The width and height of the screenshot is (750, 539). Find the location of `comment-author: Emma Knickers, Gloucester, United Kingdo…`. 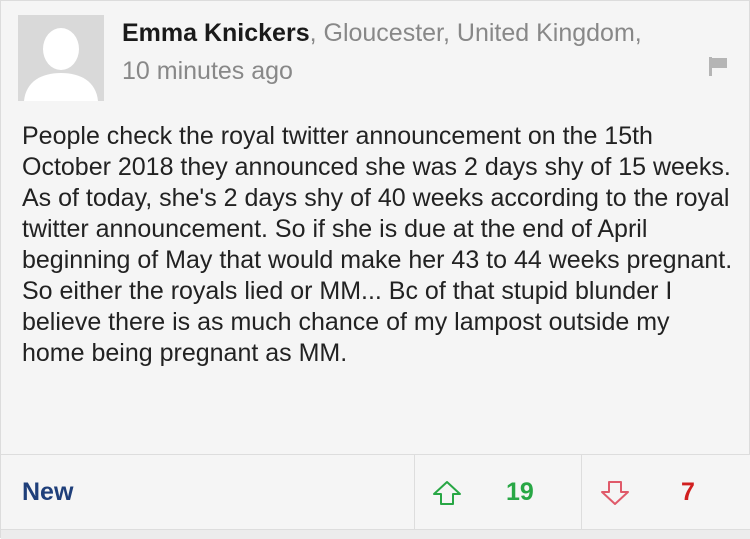

comment-author: Emma Knickers, Gloucester, United Kingdo… is located at coordinates (382, 33).